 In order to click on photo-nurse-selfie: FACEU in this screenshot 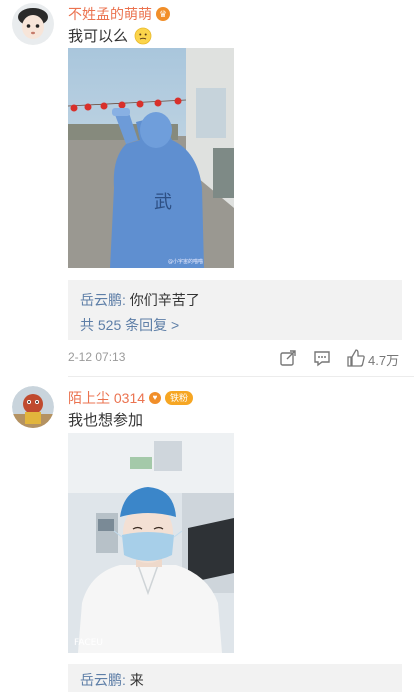, I will do `click(151, 543)`.